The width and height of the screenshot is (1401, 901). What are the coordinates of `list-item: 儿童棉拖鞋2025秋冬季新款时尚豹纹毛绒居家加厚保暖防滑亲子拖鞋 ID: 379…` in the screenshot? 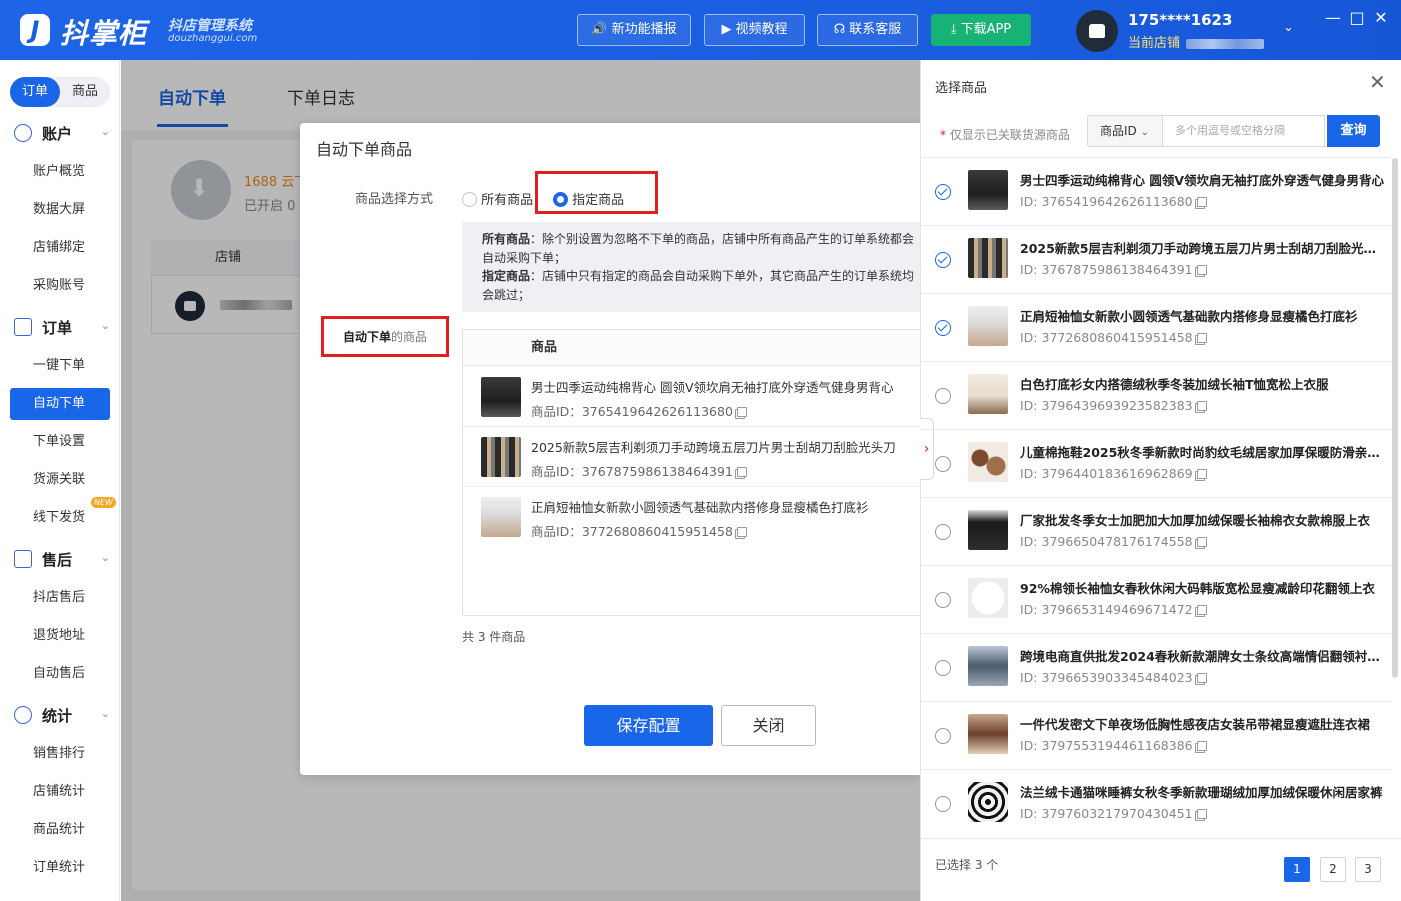 It's located at (1156, 464).